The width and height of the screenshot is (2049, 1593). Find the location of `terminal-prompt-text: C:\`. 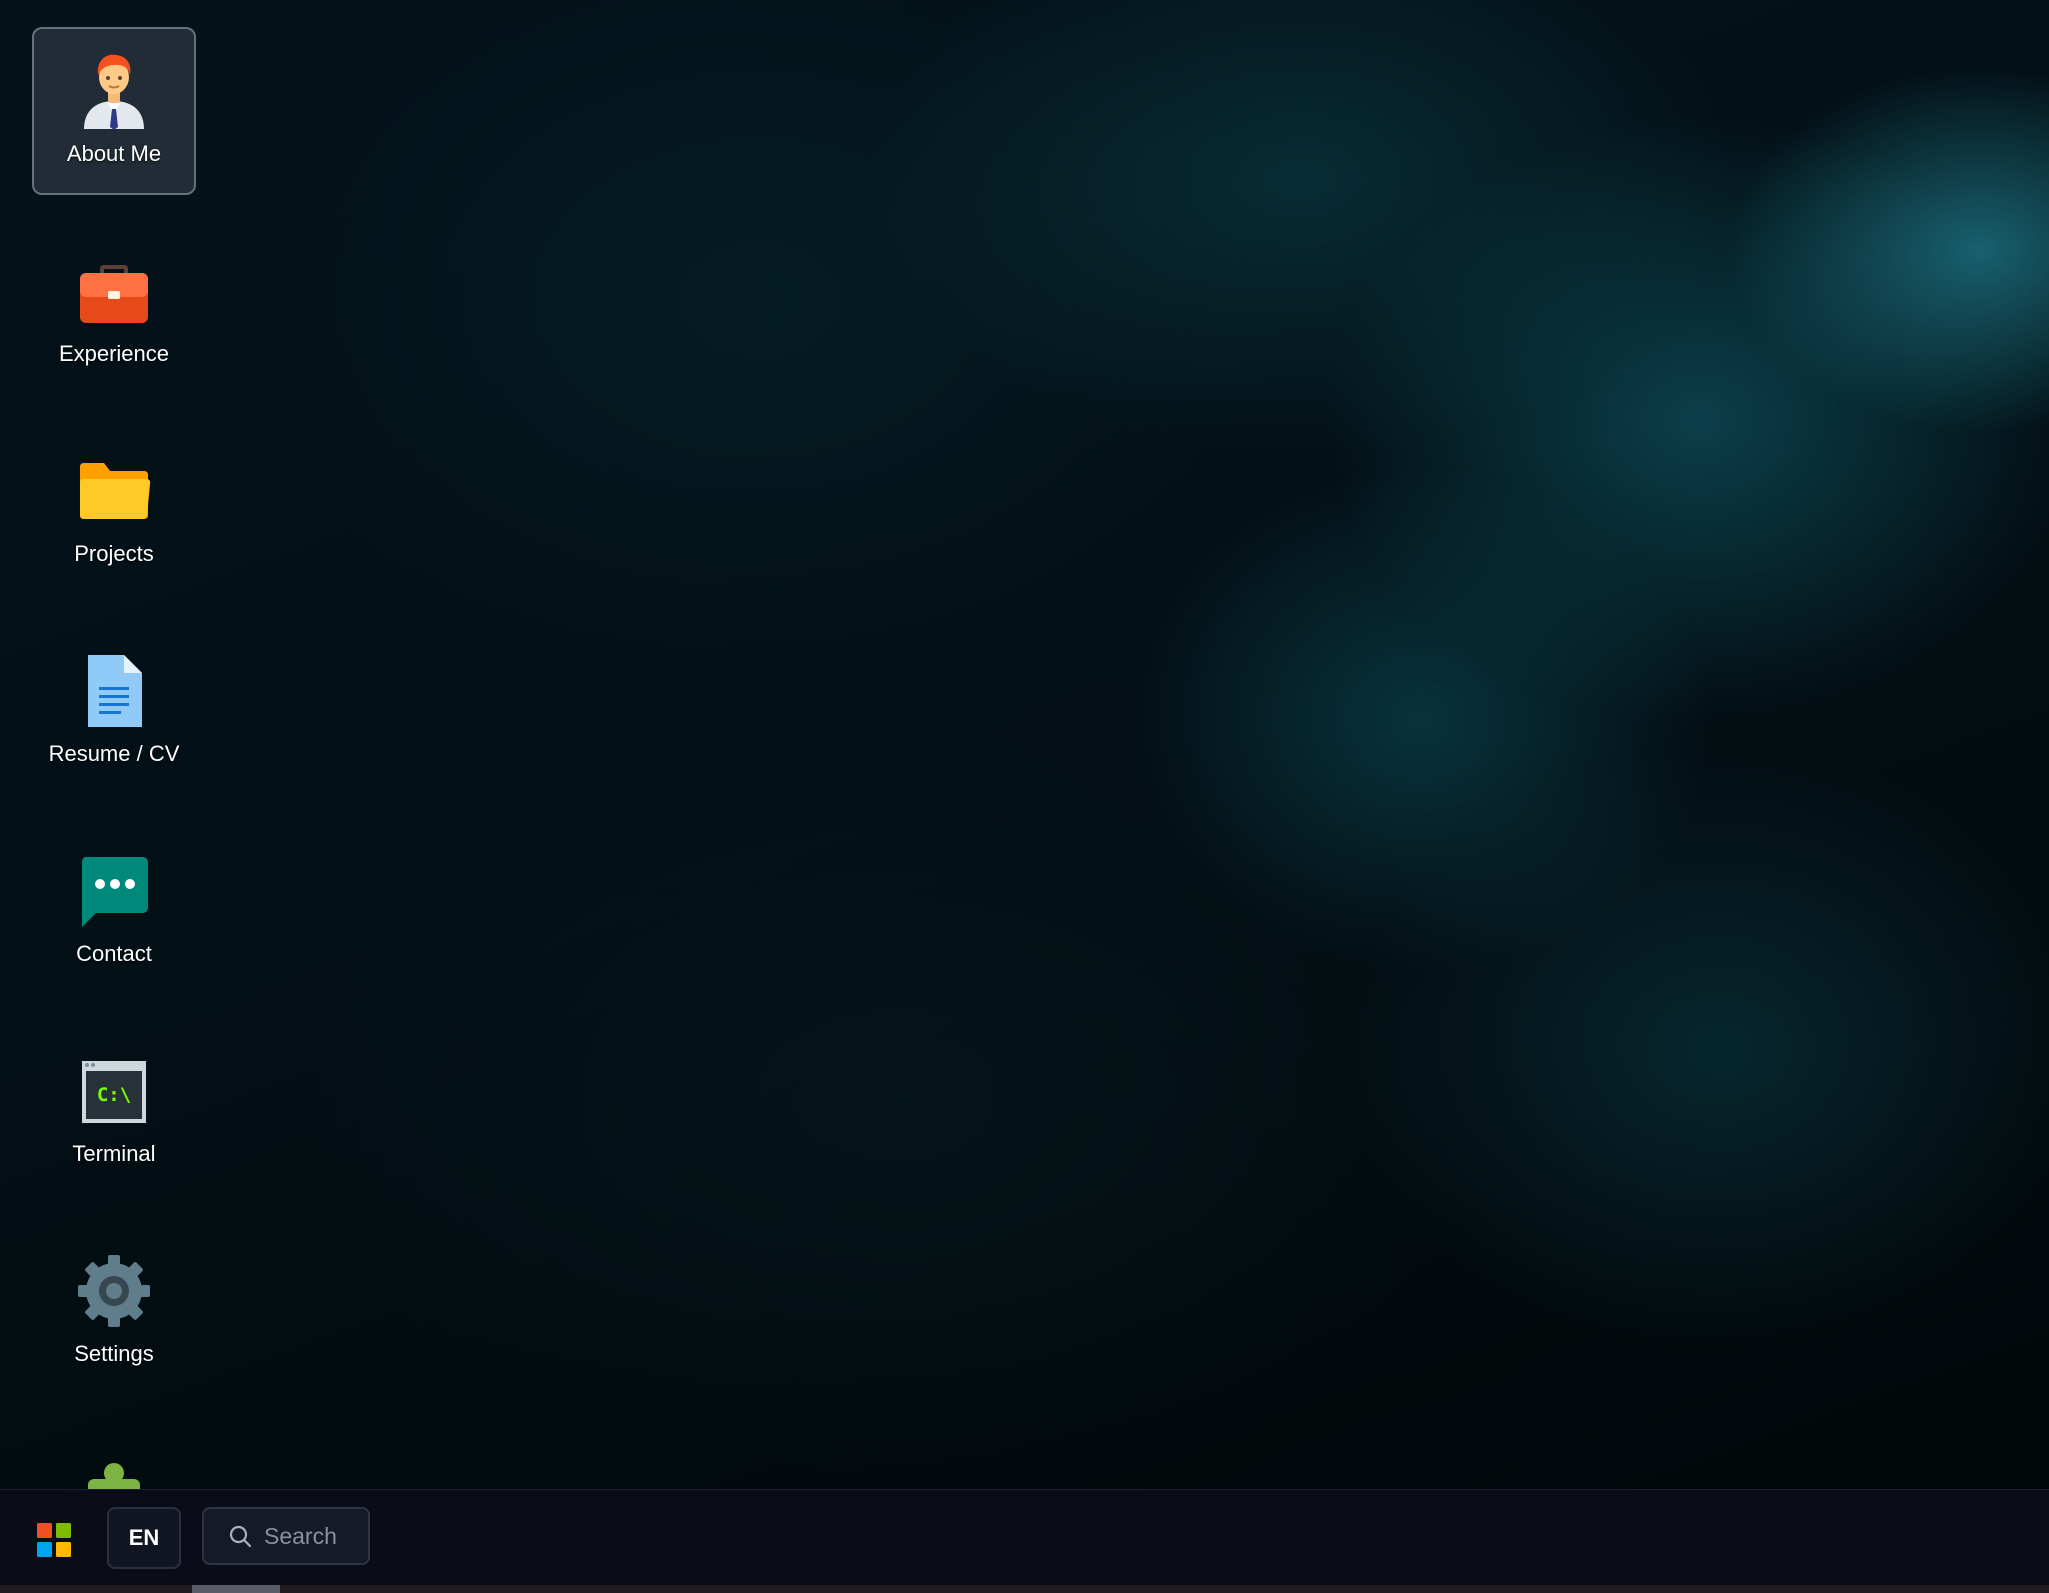

terminal-prompt-text: C:\ is located at coordinates (114, 1095).